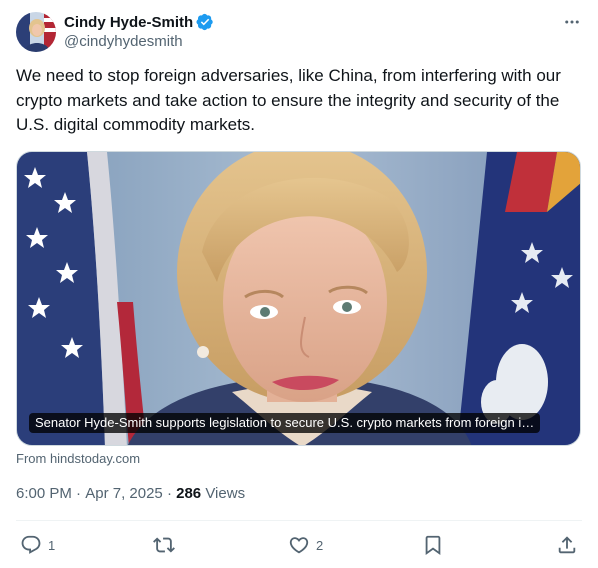  I want to click on verified-badge-icon, so click(205, 22).